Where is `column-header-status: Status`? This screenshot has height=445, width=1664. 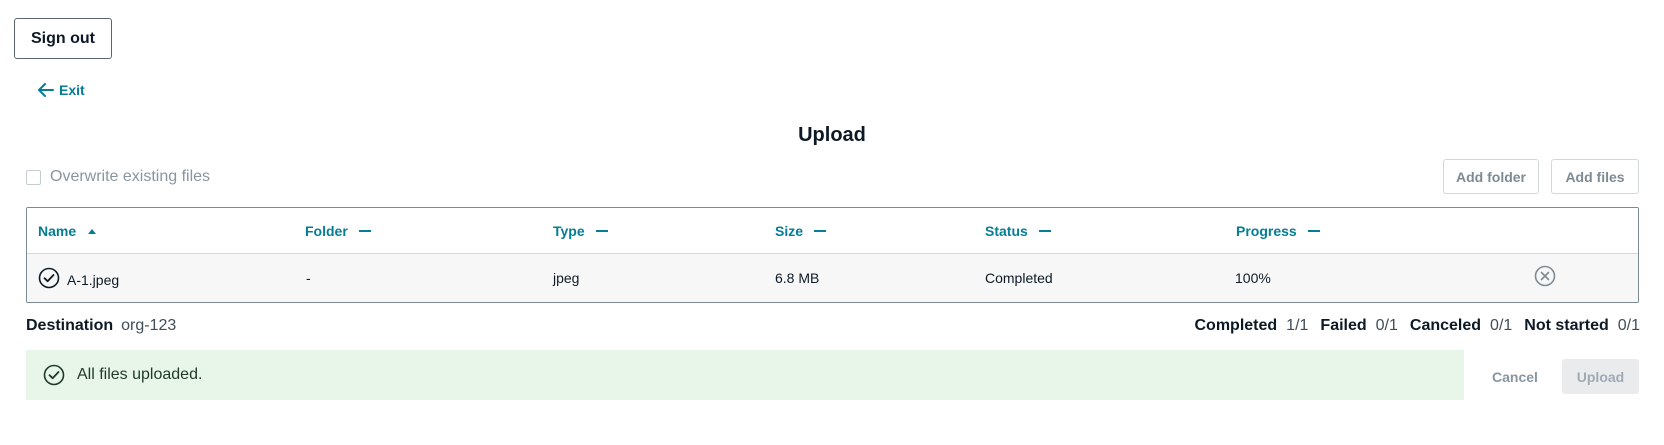 column-header-status: Status is located at coordinates (1018, 231).